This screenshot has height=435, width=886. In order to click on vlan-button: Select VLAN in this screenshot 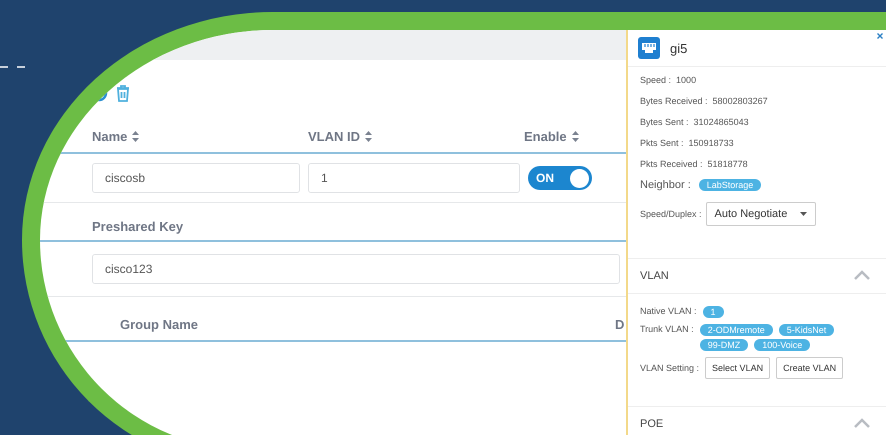, I will do `click(737, 368)`.